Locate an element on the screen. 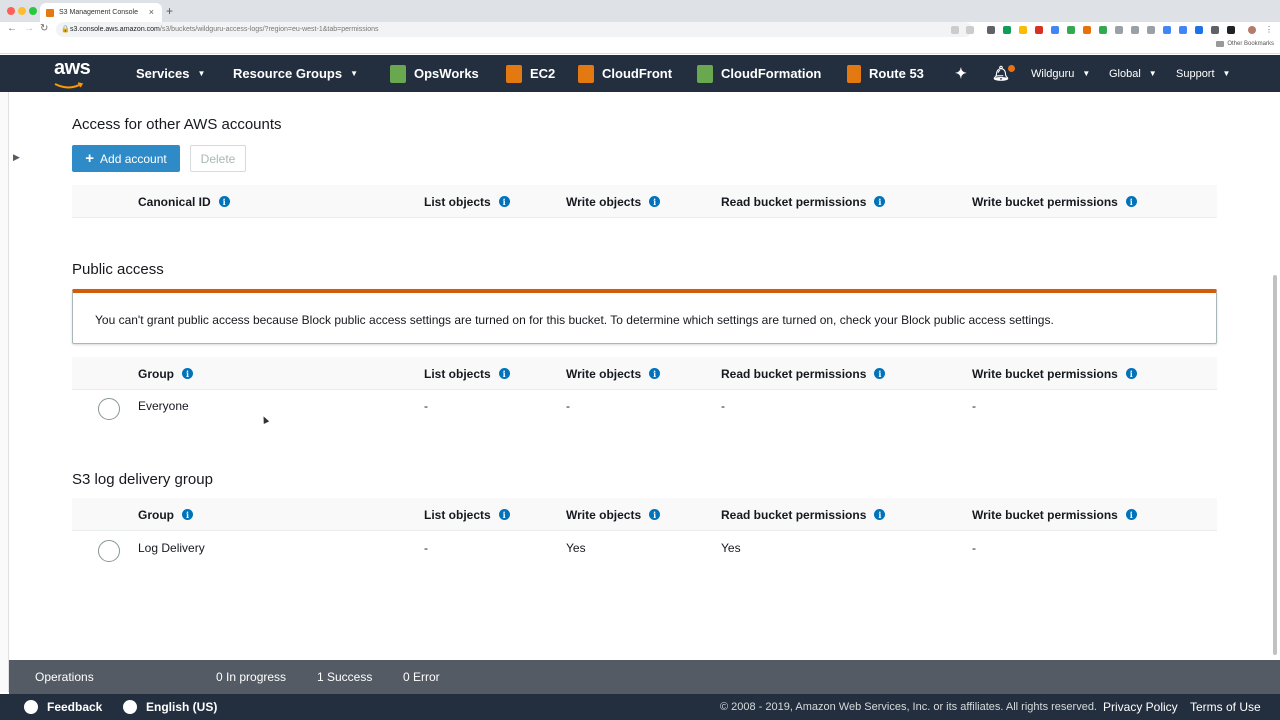 The image size is (1280, 720). read-bucket-permissions-value: - is located at coordinates (723, 406).